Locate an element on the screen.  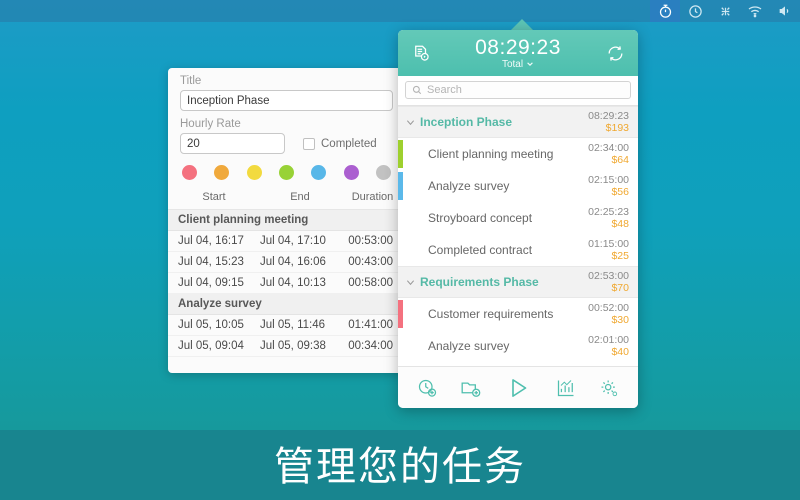
reports-button is located at coordinates (566, 388).